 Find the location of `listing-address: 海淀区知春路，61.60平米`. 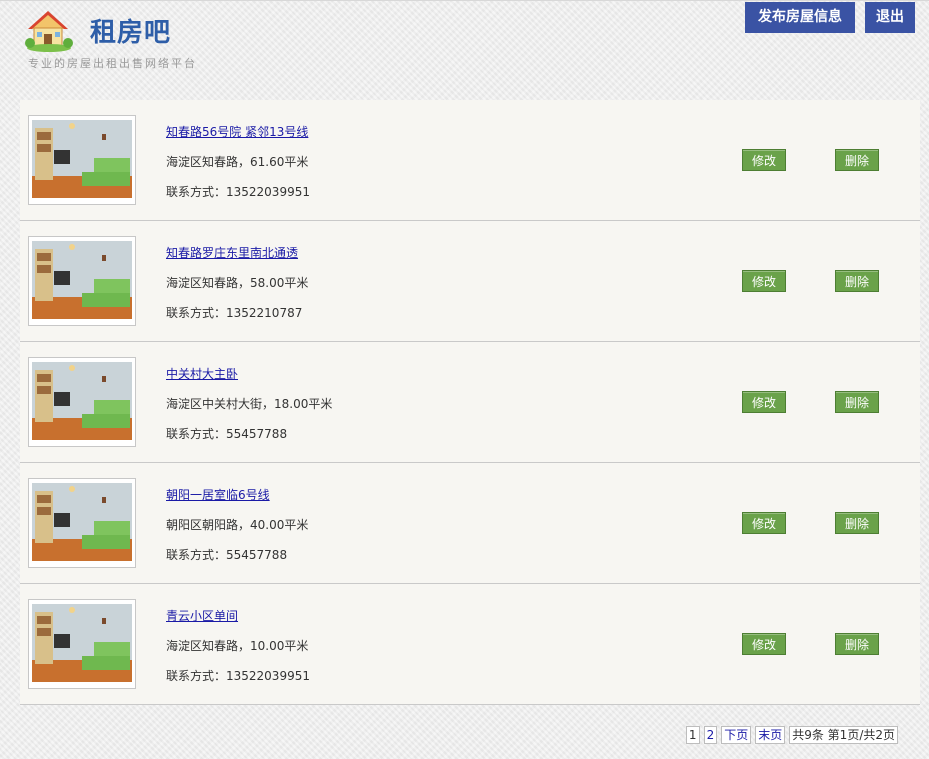

listing-address: 海淀区知春路，61.60平米 is located at coordinates (237, 162).